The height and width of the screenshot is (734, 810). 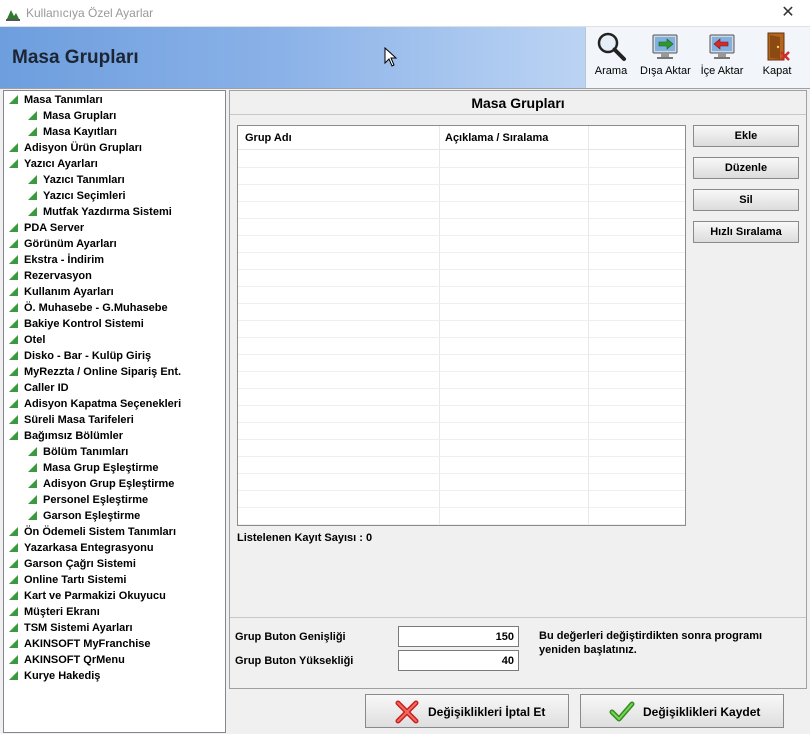 What do you see at coordinates (101, 468) in the screenshot?
I see `tree-item-label: Masa Grup Eşleştirme` at bounding box center [101, 468].